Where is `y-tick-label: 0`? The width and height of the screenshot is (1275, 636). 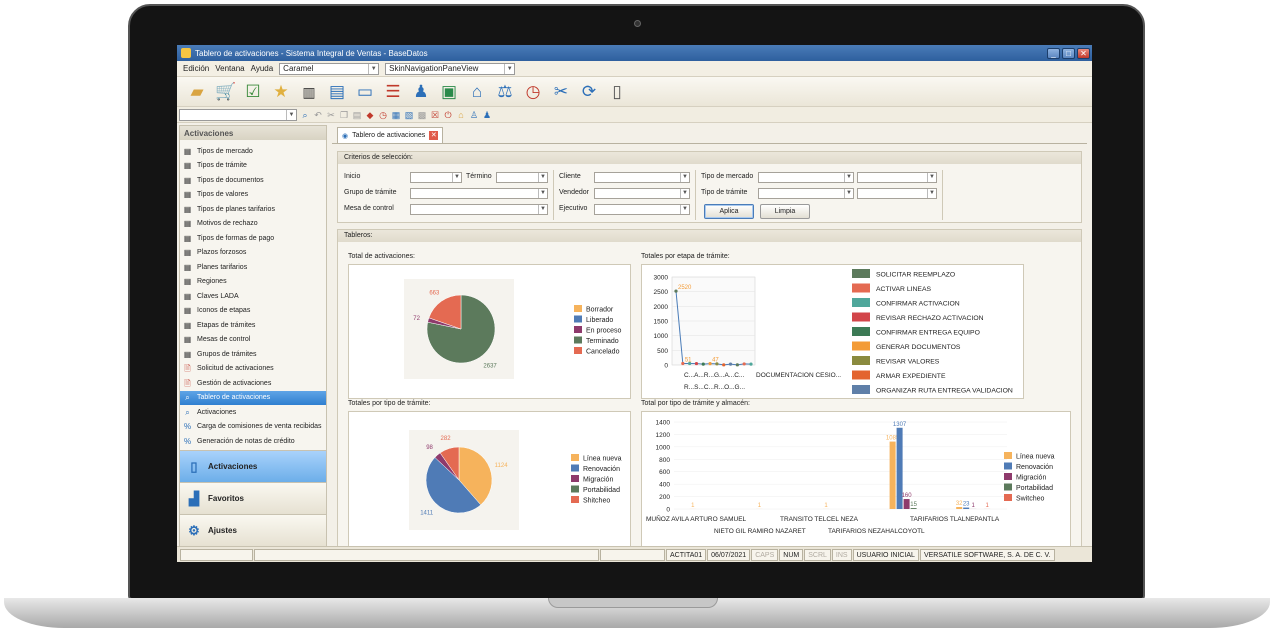
y-tick-label: 0 is located at coordinates (668, 510).